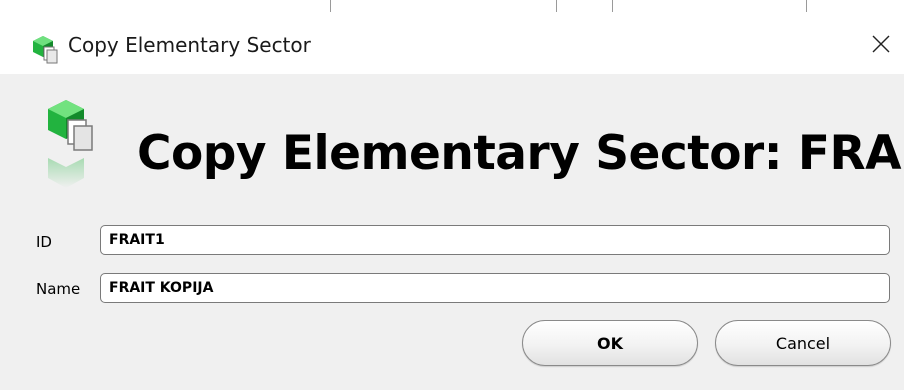  What do you see at coordinates (495, 240) in the screenshot?
I see `id-field` at bounding box center [495, 240].